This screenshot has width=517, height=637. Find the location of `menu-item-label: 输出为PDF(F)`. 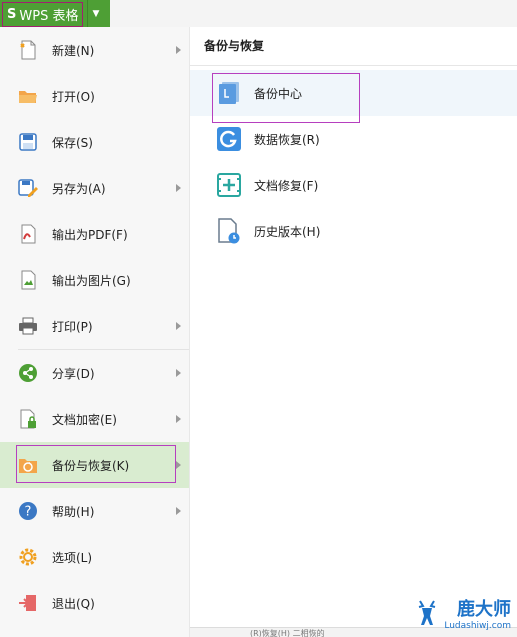

menu-item-label: 输出为PDF(F) is located at coordinates (90, 234).